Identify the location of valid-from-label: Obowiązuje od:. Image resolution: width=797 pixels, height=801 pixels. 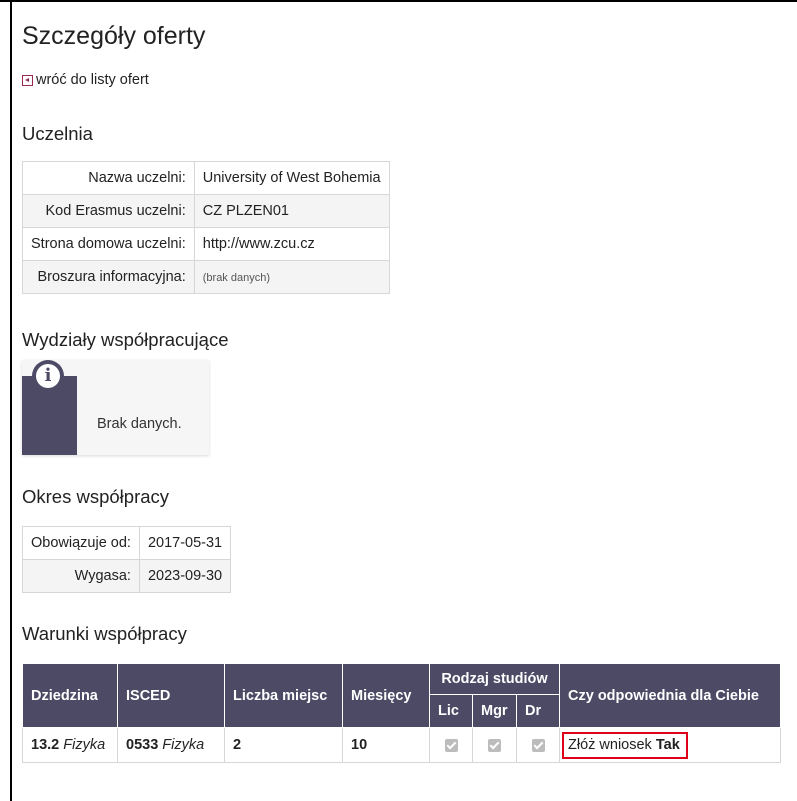
(81, 543).